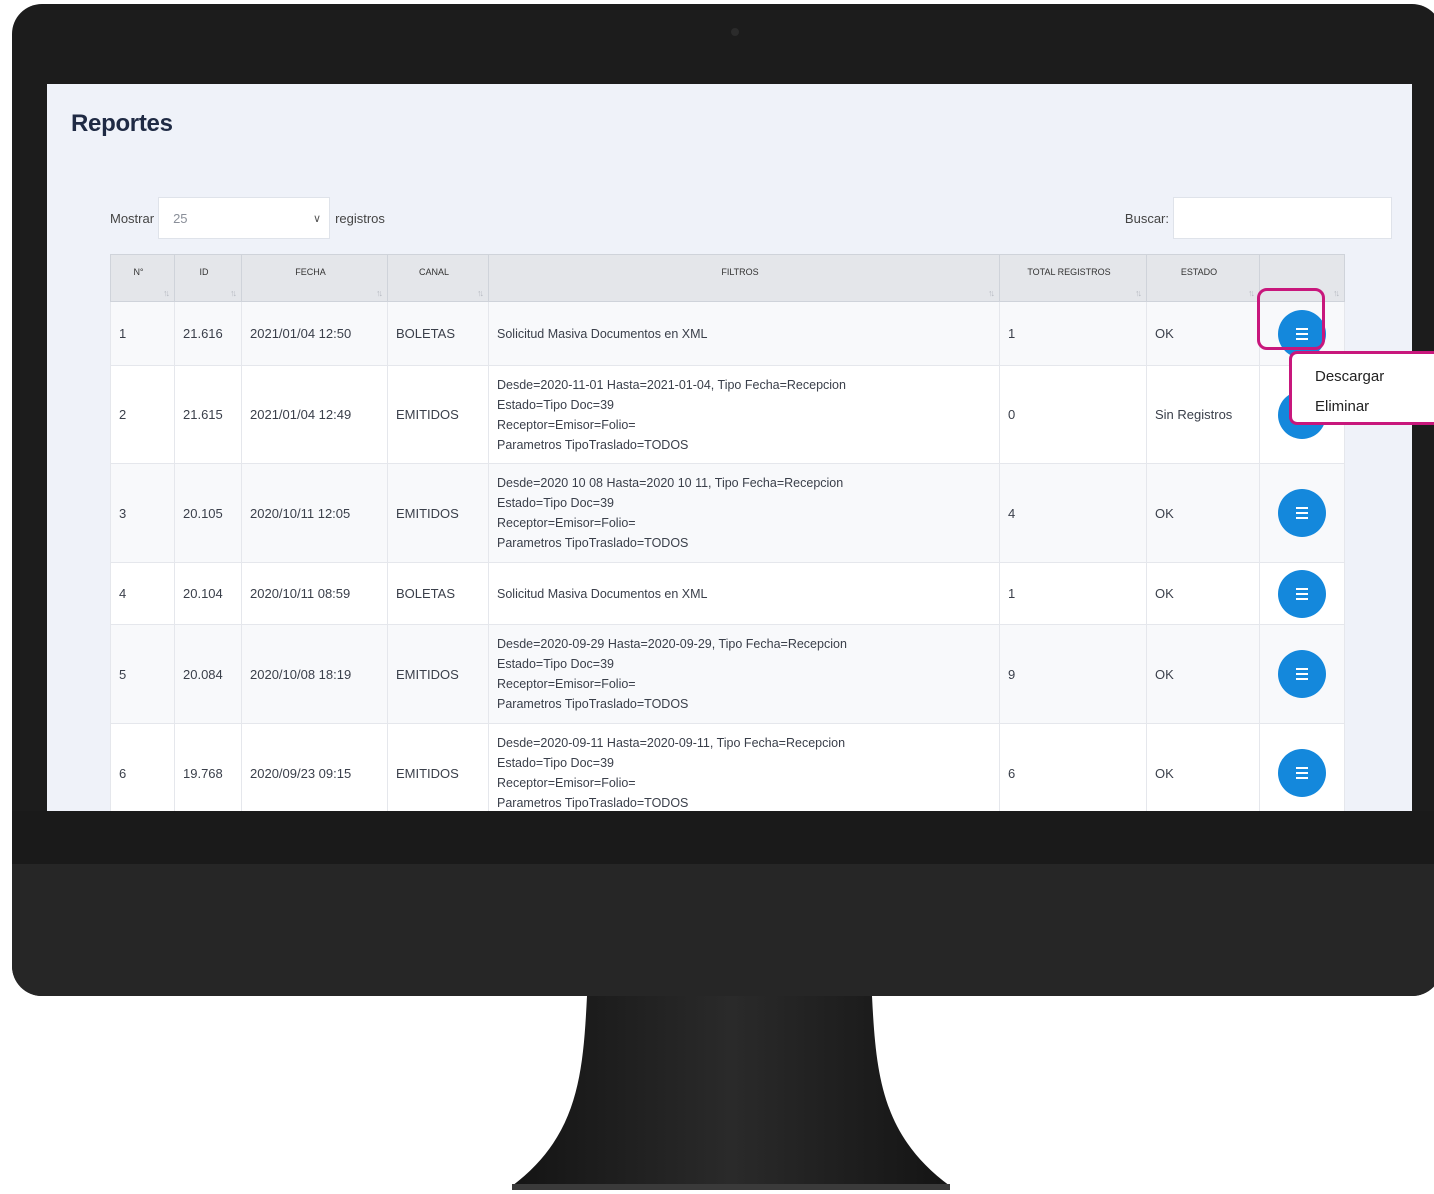 The width and height of the screenshot is (1434, 1194). What do you see at coordinates (142, 333) in the screenshot?
I see `cell-n: 1` at bounding box center [142, 333].